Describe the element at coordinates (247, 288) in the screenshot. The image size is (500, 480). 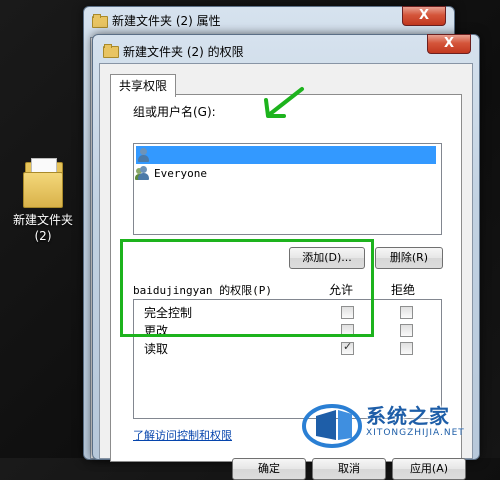
I see `highlight-box` at that location.